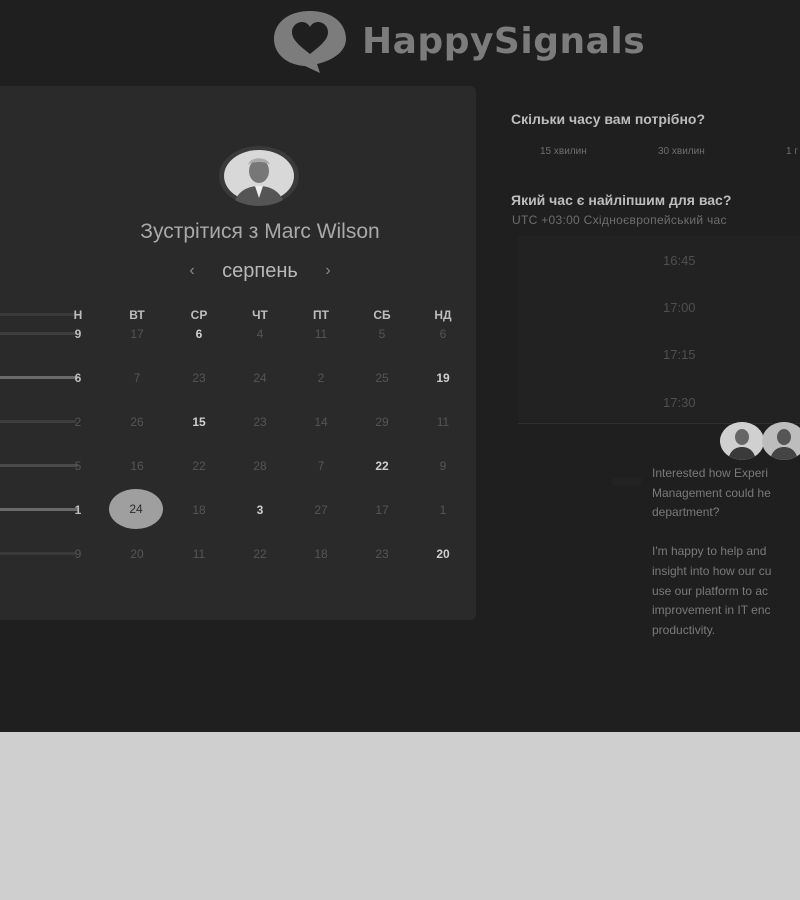 The width and height of the screenshot is (800, 900). What do you see at coordinates (710, 473) in the screenshot?
I see `chat-message-line: Interested how Experi` at bounding box center [710, 473].